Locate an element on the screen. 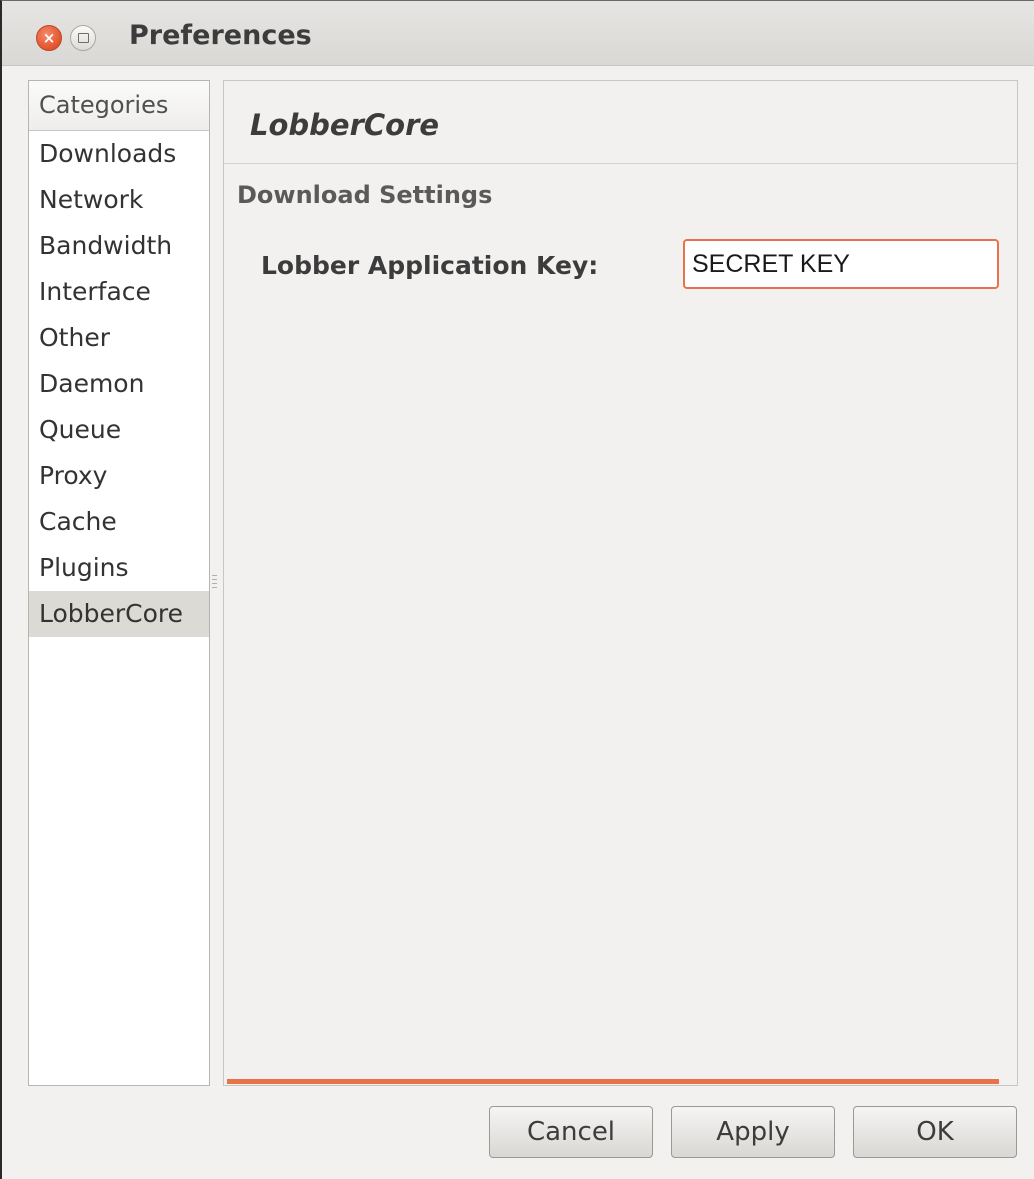 Image resolution: width=1034 pixels, height=1179 pixels. maximize-icon is located at coordinates (83, 38).